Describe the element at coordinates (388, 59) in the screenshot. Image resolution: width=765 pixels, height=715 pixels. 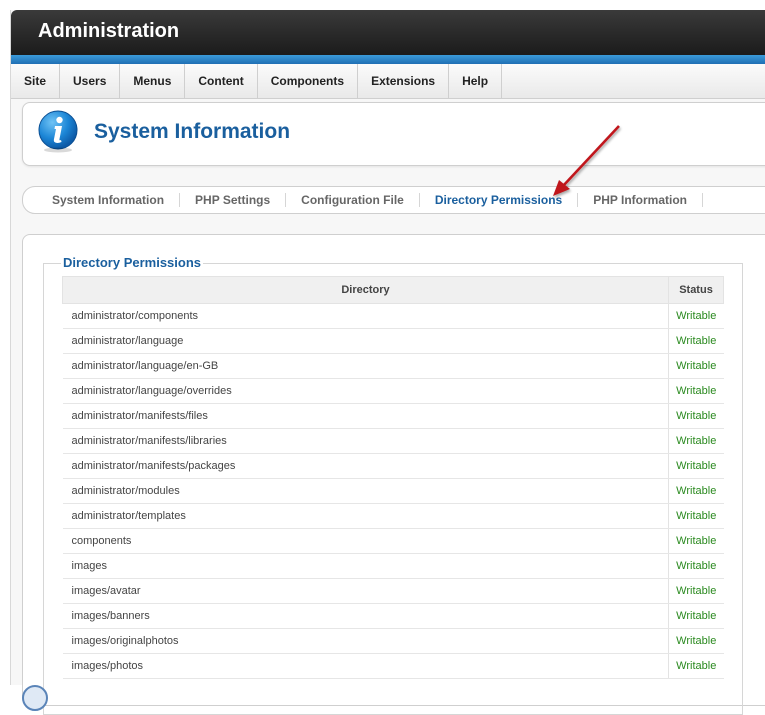
I see `accent-bar` at that location.